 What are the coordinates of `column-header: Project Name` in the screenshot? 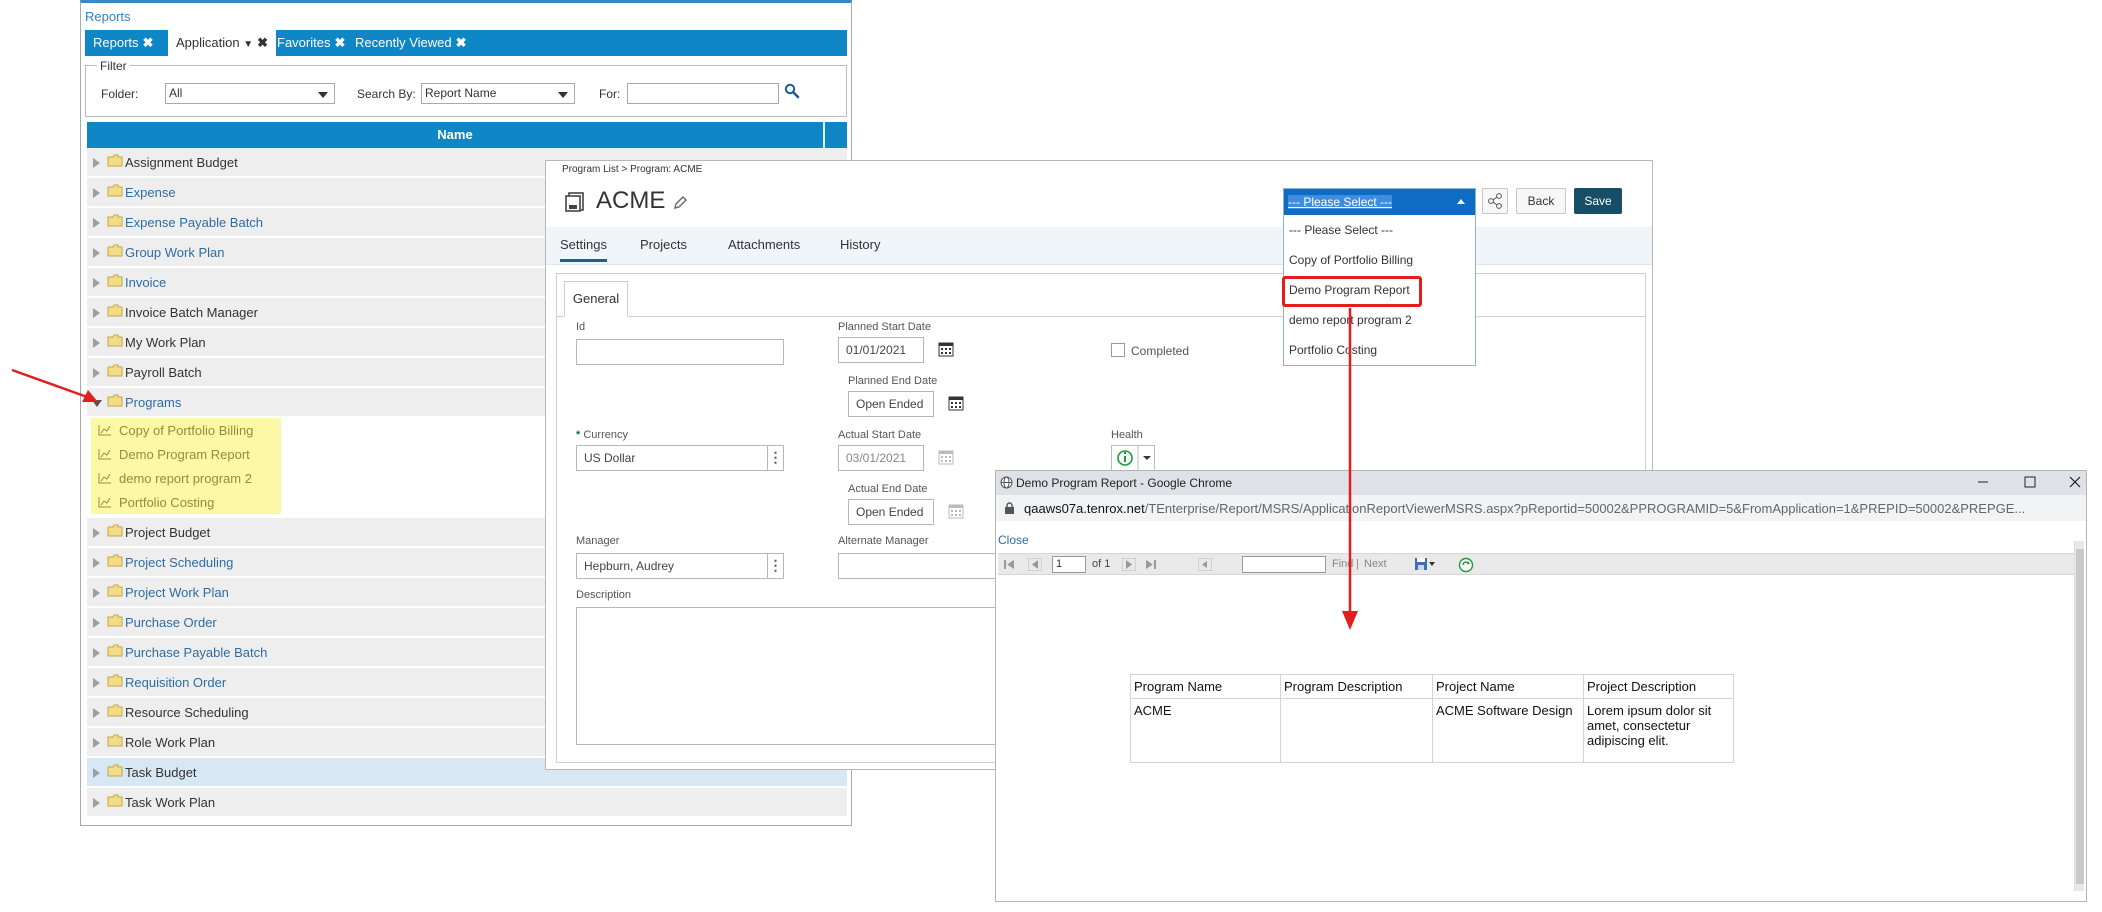 It's located at (1508, 686).